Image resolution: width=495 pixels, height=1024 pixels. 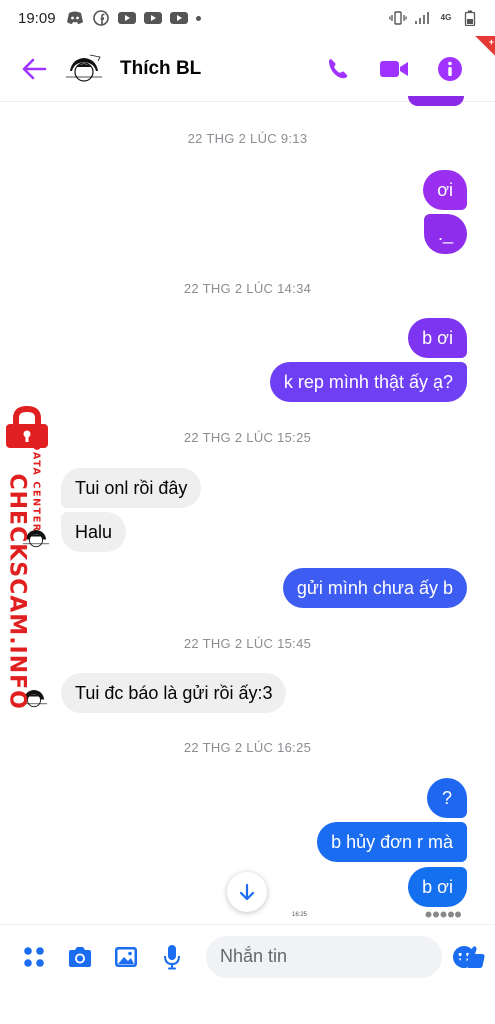 I want to click on timestamp: 22 THG 2 LÚC 15:45, so click(x=247, y=643).